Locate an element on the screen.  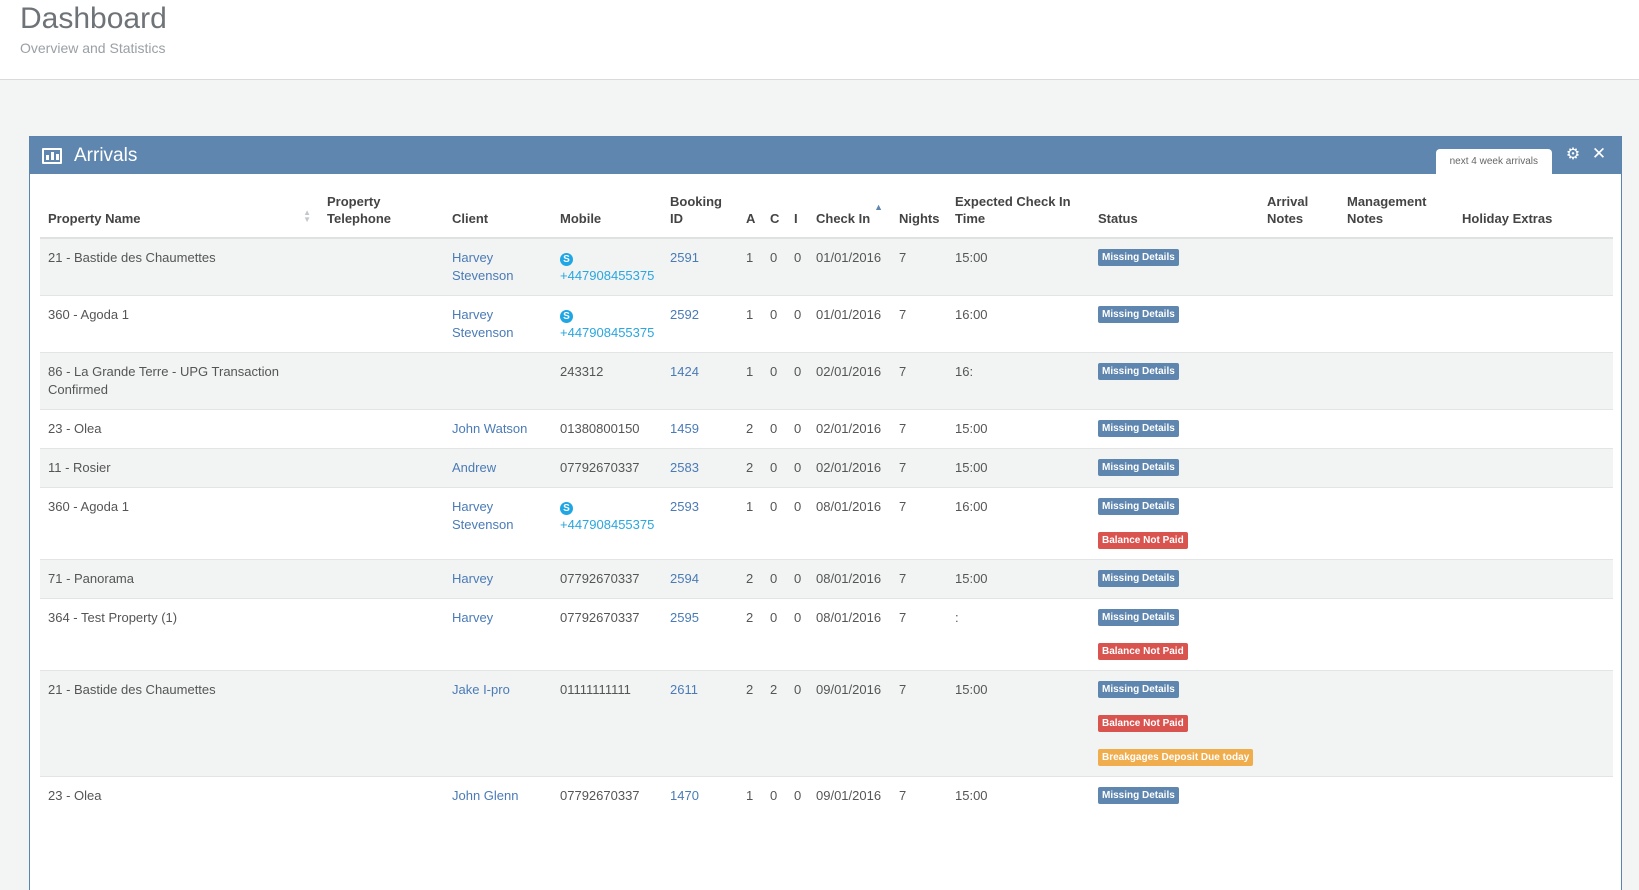
close-icon: ✕ is located at coordinates (1599, 153).